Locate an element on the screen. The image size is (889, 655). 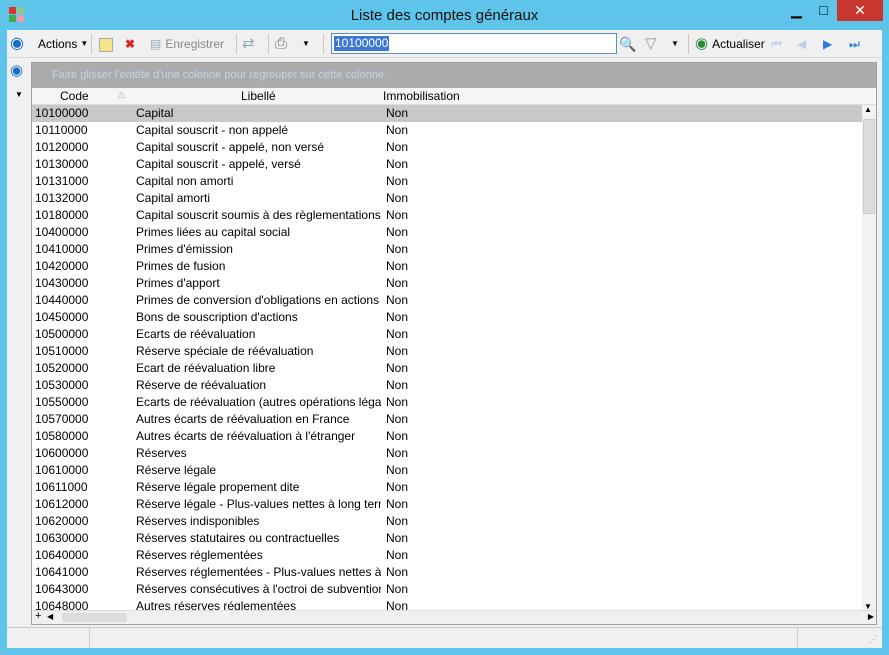
table-row: 10640000 Réserves réglementées Non is located at coordinates (447, 555).